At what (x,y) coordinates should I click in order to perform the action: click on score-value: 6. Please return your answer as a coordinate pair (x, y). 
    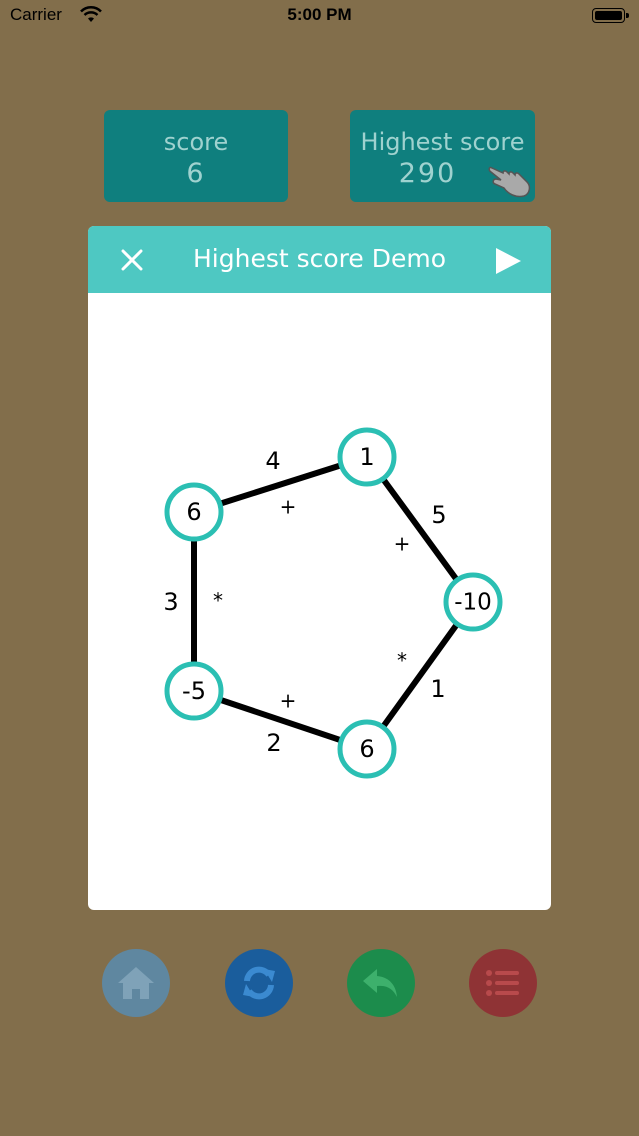
    Looking at the image, I should click on (196, 173).